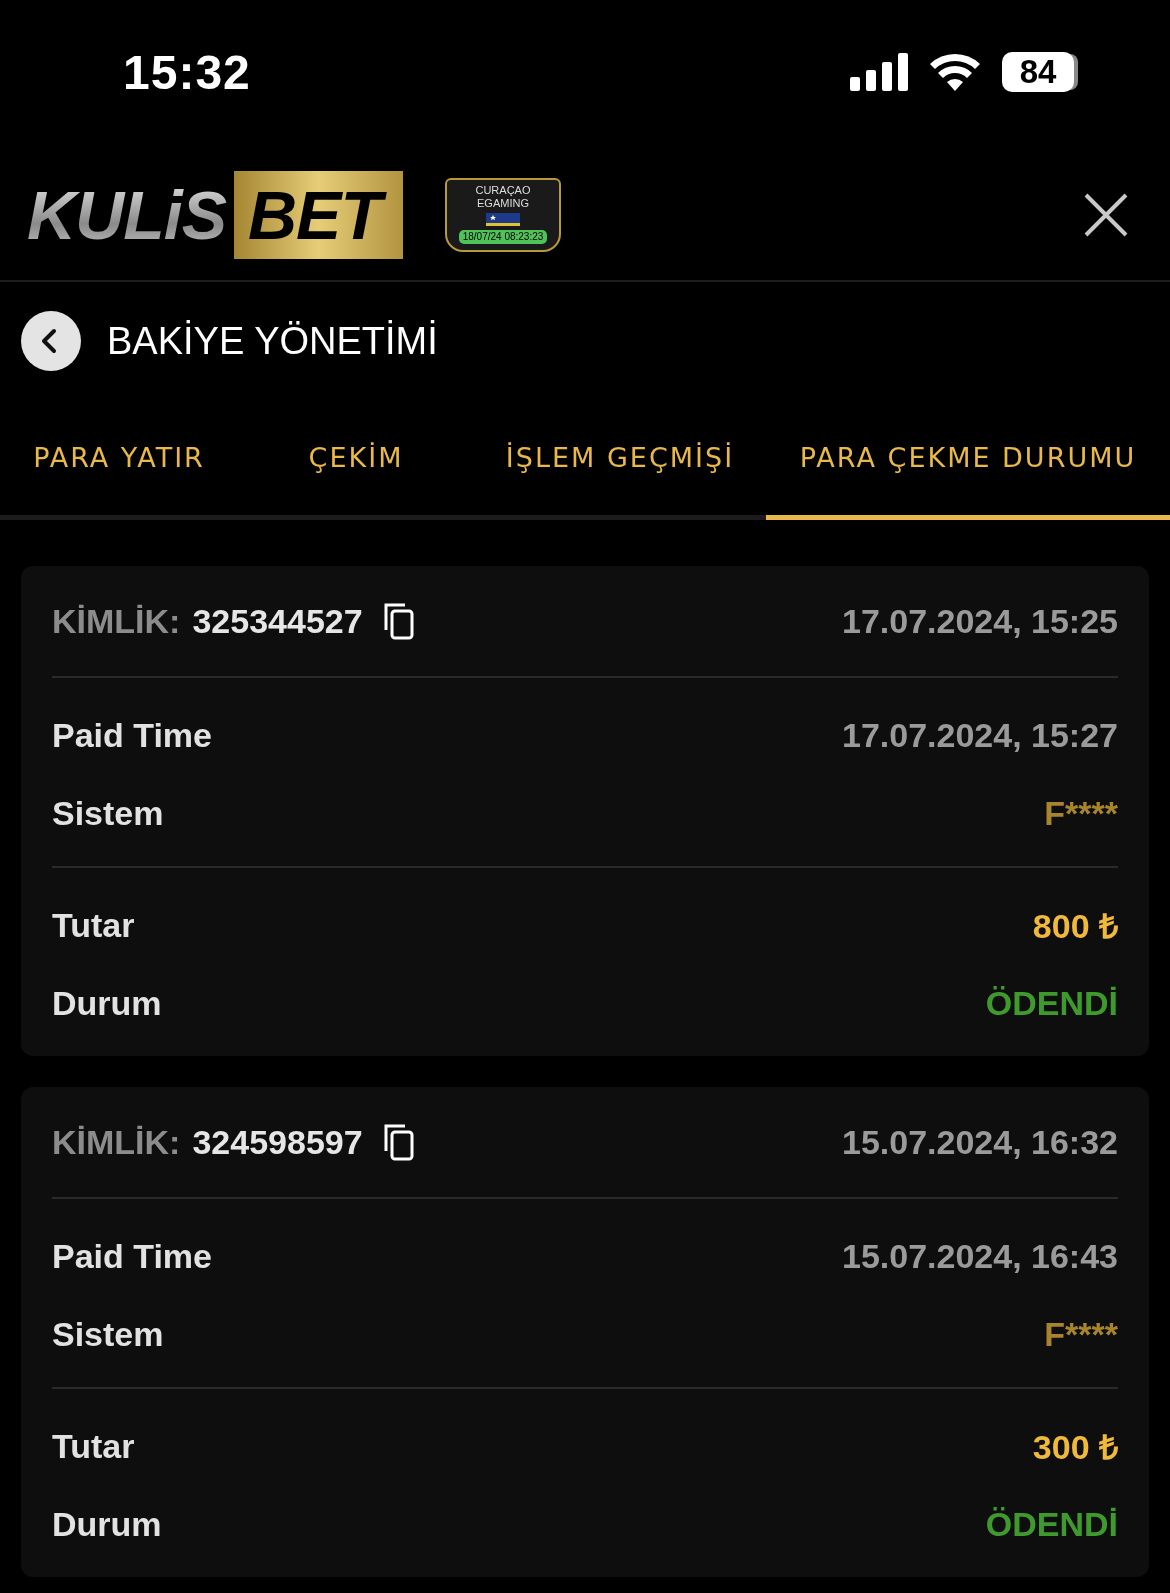  I want to click on amount-value: 300 ₺, so click(1075, 1447).